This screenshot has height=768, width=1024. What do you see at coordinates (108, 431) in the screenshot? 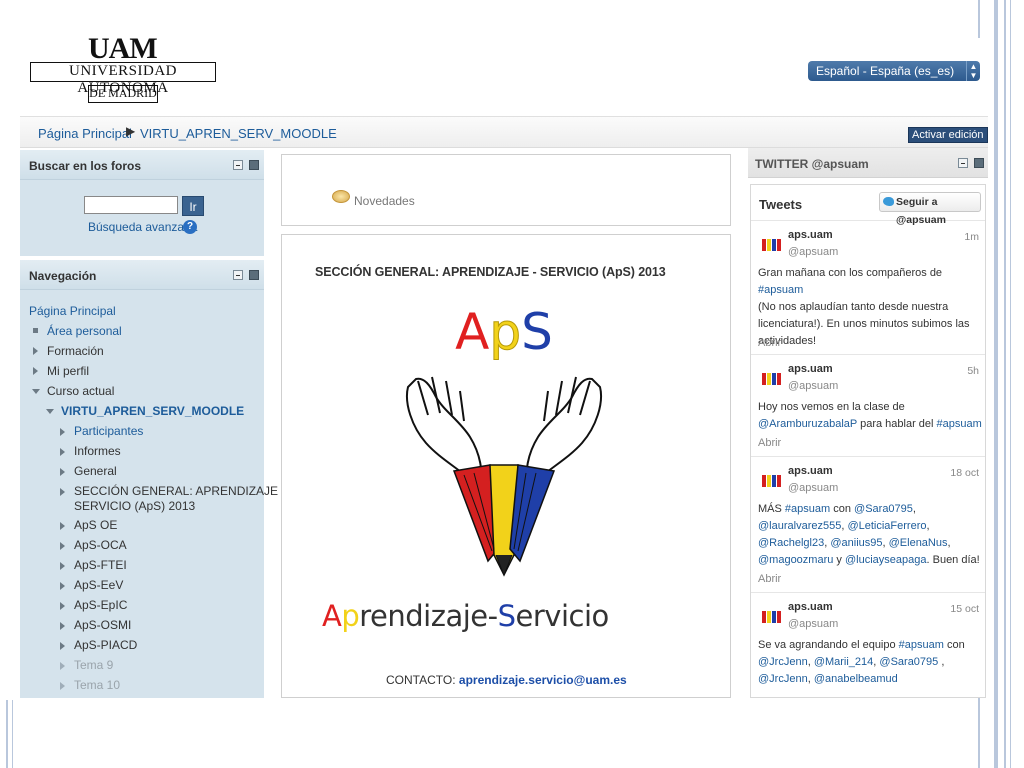
I see `nav-item-participantes: Participantes` at bounding box center [108, 431].